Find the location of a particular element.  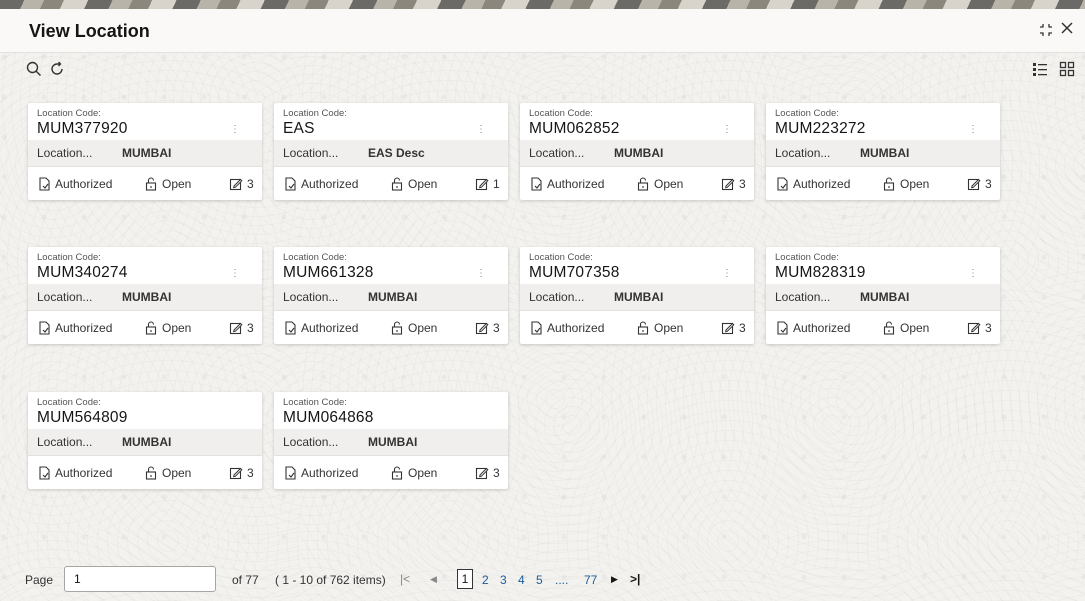

tile-view-icon is located at coordinates (1068, 70).